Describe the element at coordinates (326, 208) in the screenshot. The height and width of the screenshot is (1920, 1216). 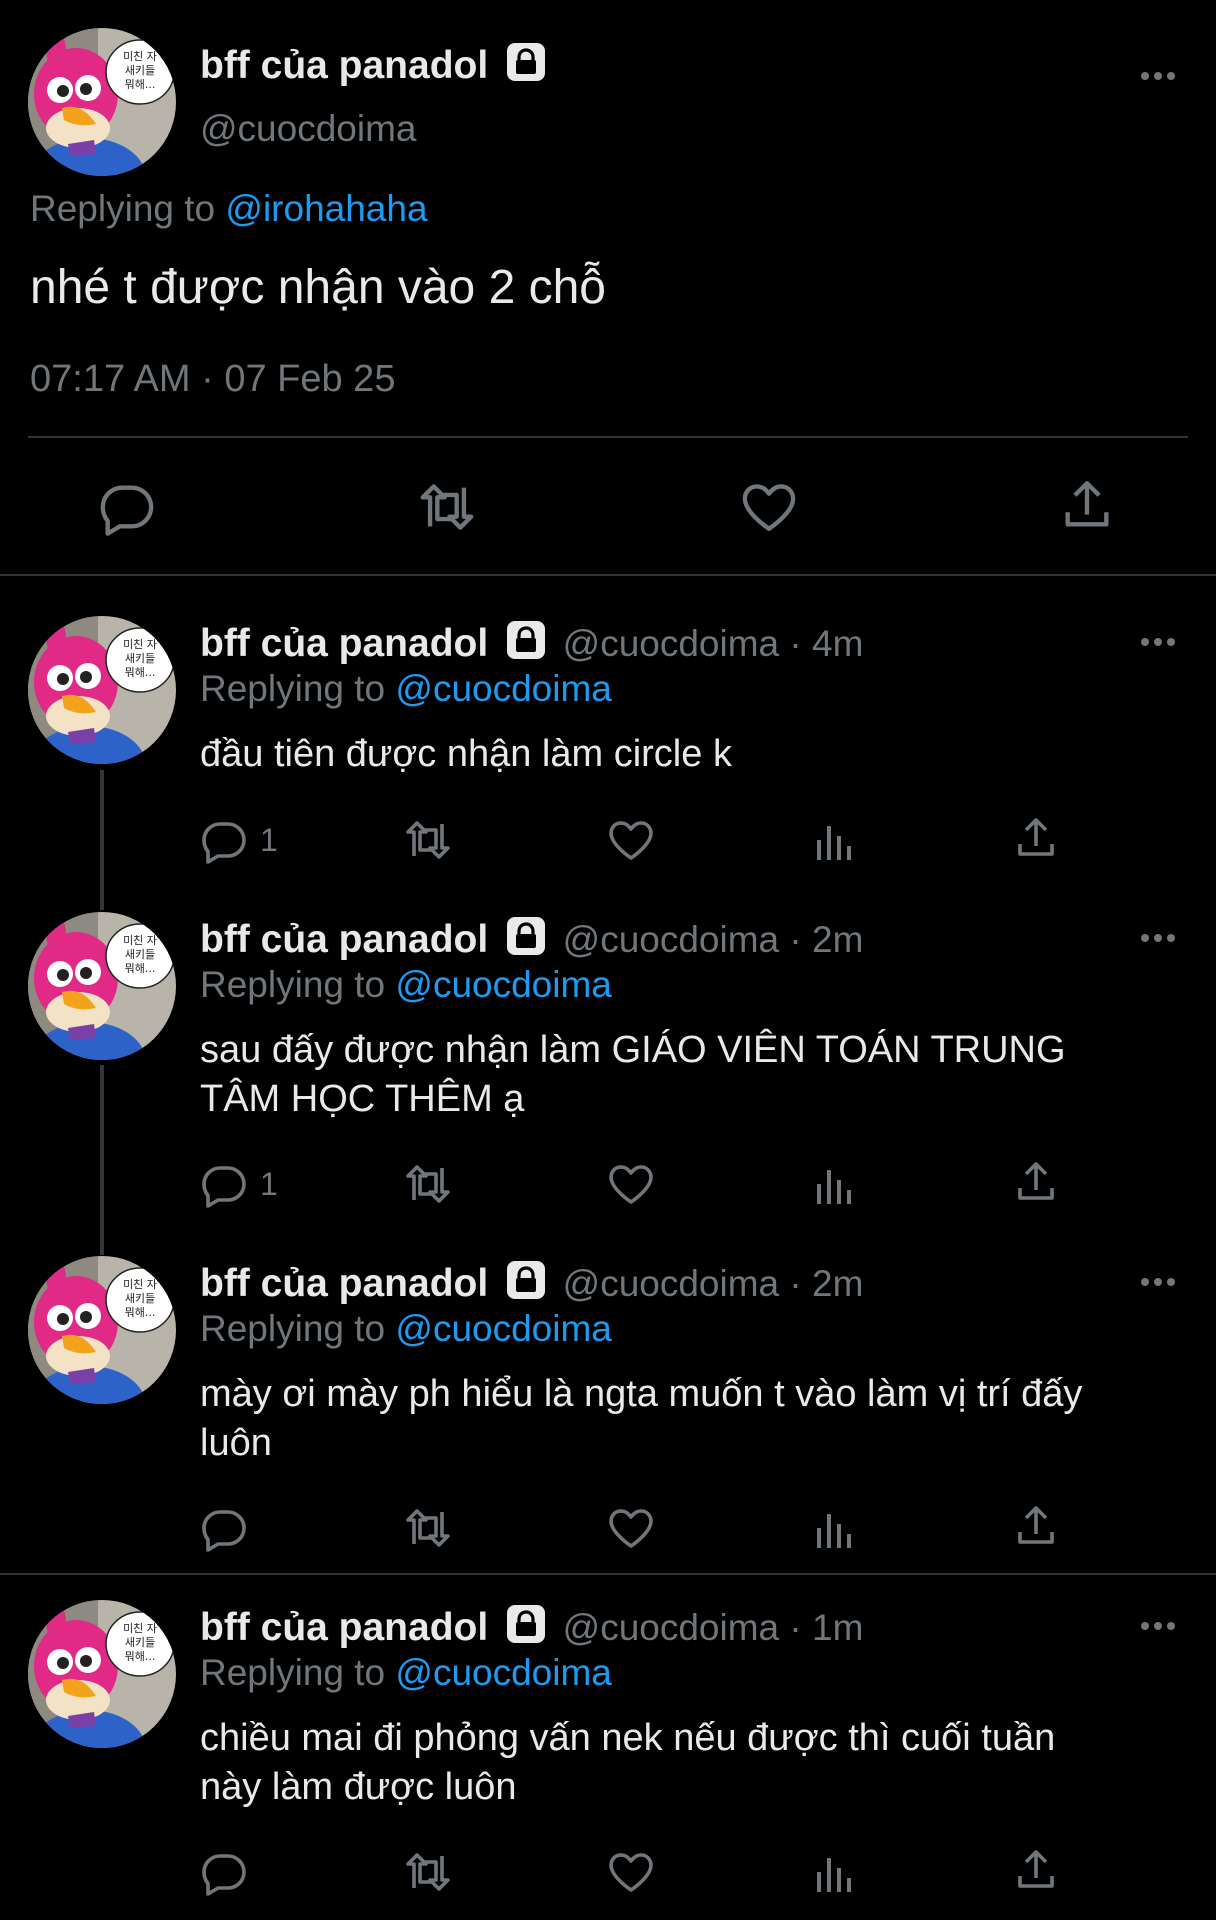
I see `replying-to-link: @irohahaha` at that location.